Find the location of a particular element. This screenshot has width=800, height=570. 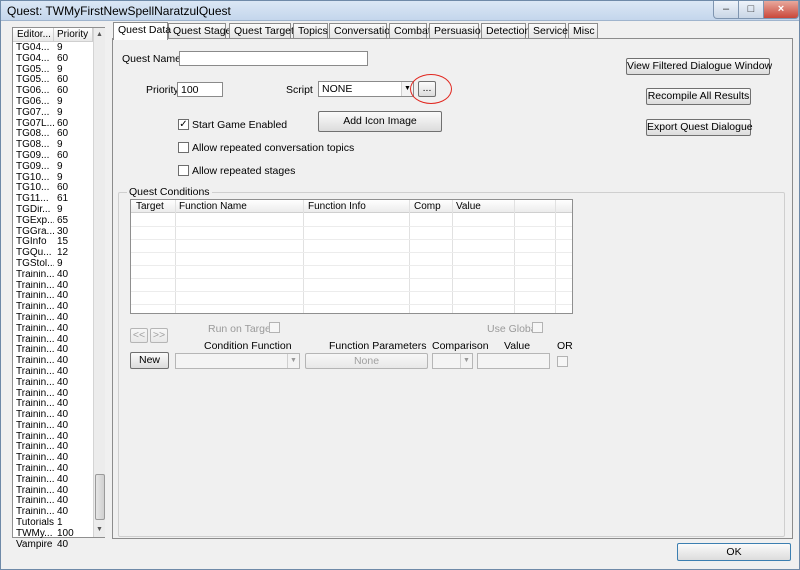

list-item: TGStol... 9 is located at coordinates (53, 264).